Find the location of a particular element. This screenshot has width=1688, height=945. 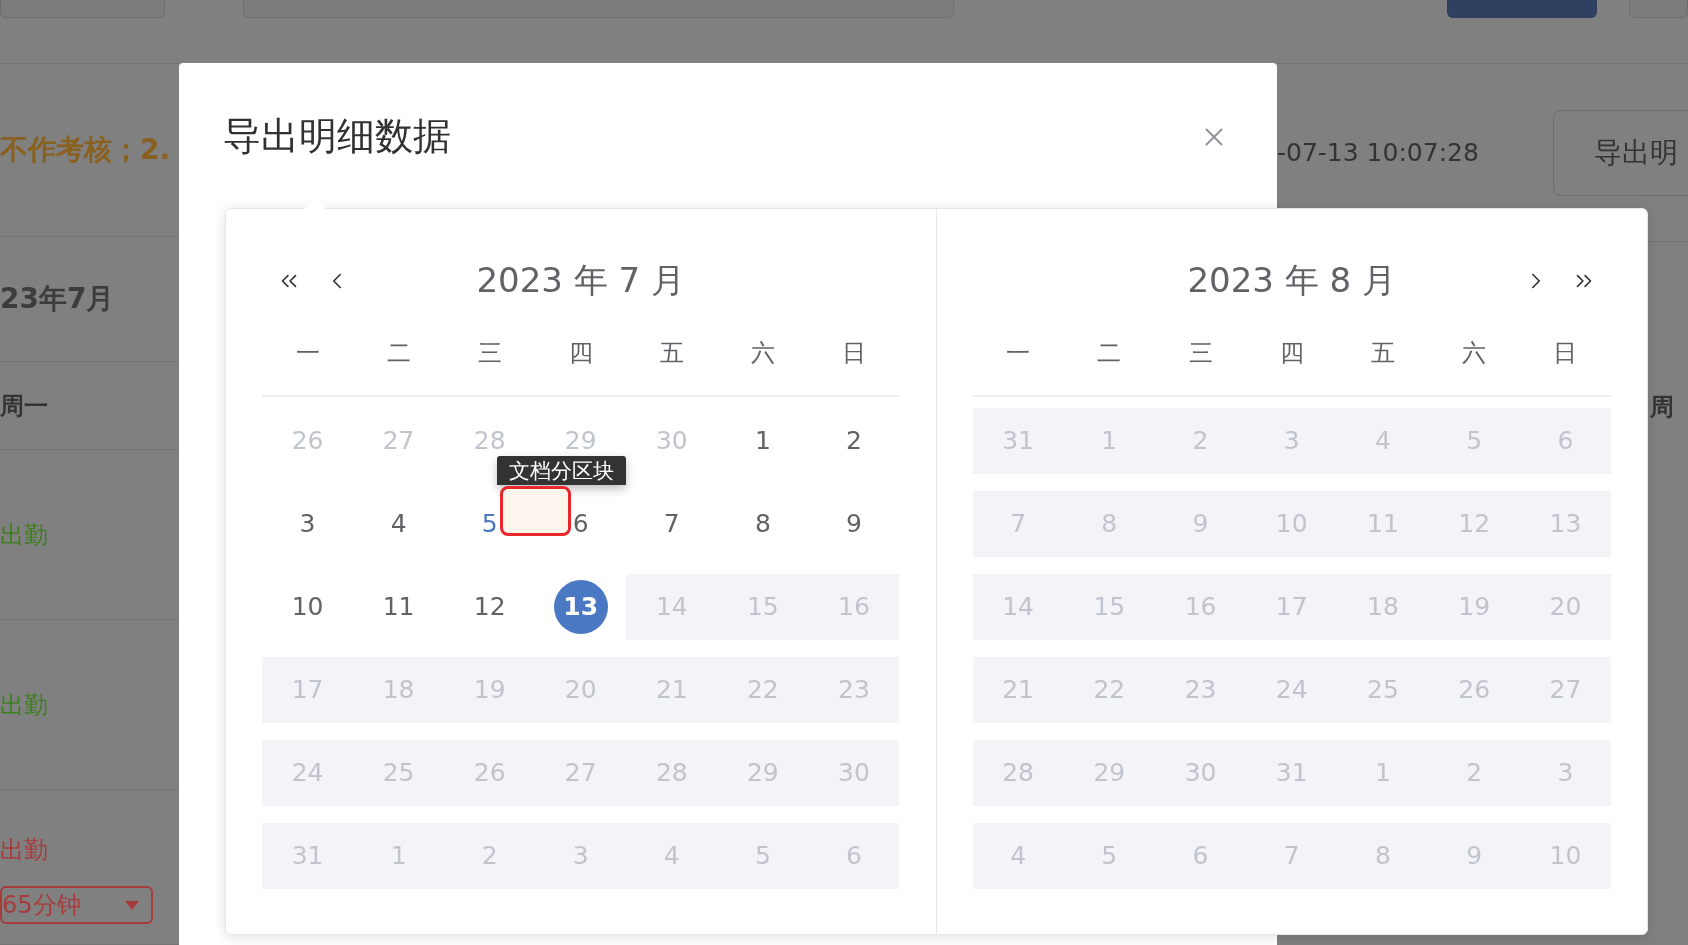

weekday-header: 周一 is located at coordinates (24, 406).